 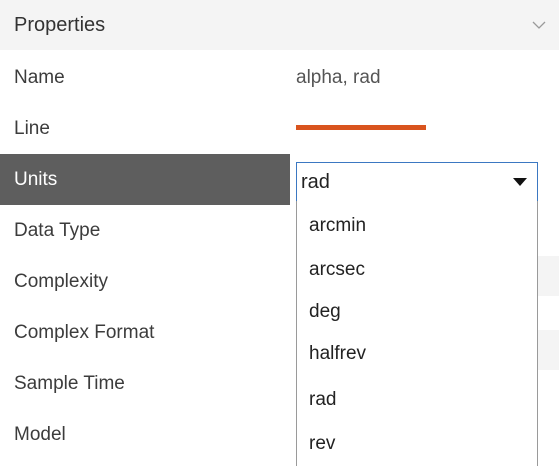 I want to click on property-label-name: Name, so click(x=39, y=77).